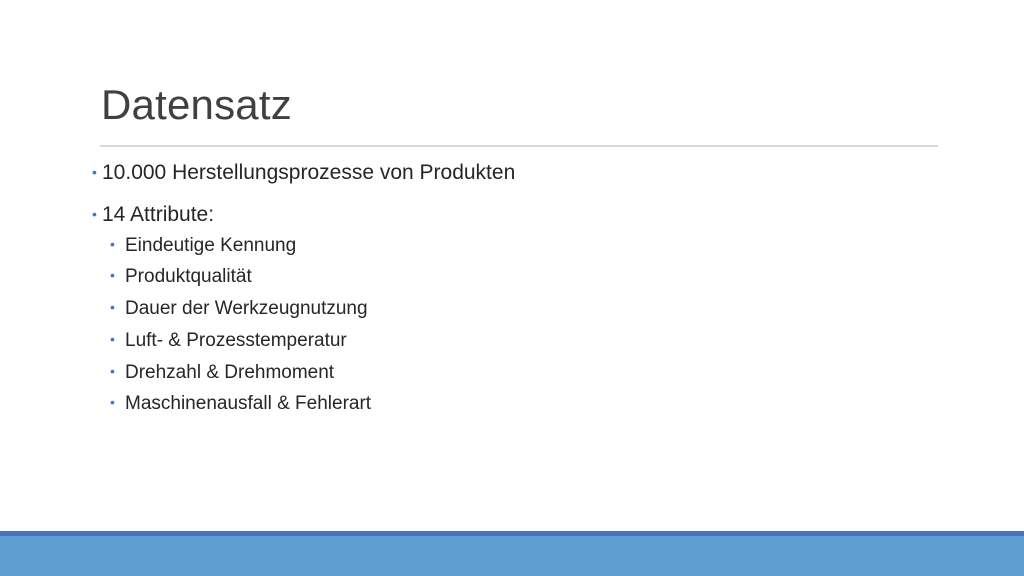 This screenshot has width=1024, height=576. What do you see at coordinates (222, 372) in the screenshot?
I see `sub-bullet-item: • Drehzahl & Drehmoment` at bounding box center [222, 372].